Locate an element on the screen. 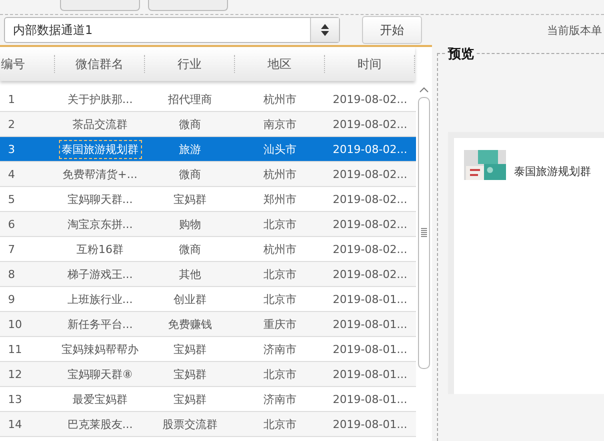 The height and width of the screenshot is (441, 604). scrollbar-thumb is located at coordinates (424, 233).